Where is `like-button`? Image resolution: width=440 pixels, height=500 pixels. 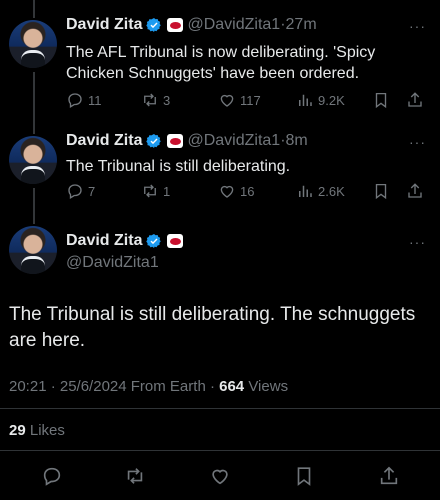
like-button is located at coordinates (220, 476).